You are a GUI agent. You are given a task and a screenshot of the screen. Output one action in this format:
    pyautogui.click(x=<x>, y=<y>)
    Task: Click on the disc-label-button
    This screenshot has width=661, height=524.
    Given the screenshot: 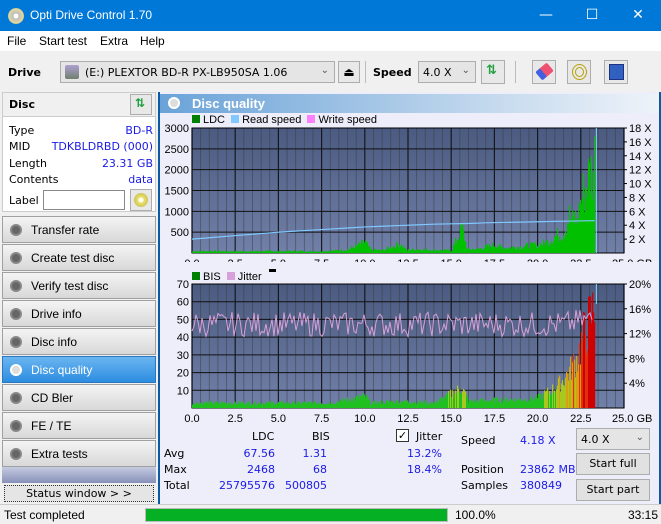 What is the action you would take?
    pyautogui.click(x=141, y=200)
    